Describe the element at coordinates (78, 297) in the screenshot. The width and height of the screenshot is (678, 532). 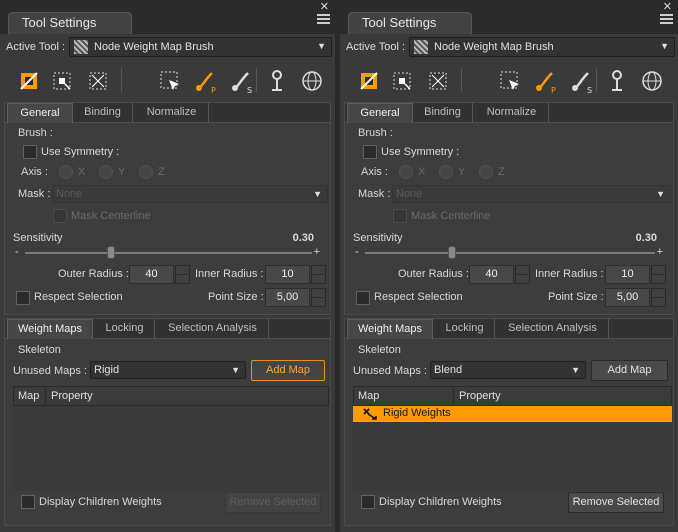
I see `respect-selection-label: Respect Selection` at that location.